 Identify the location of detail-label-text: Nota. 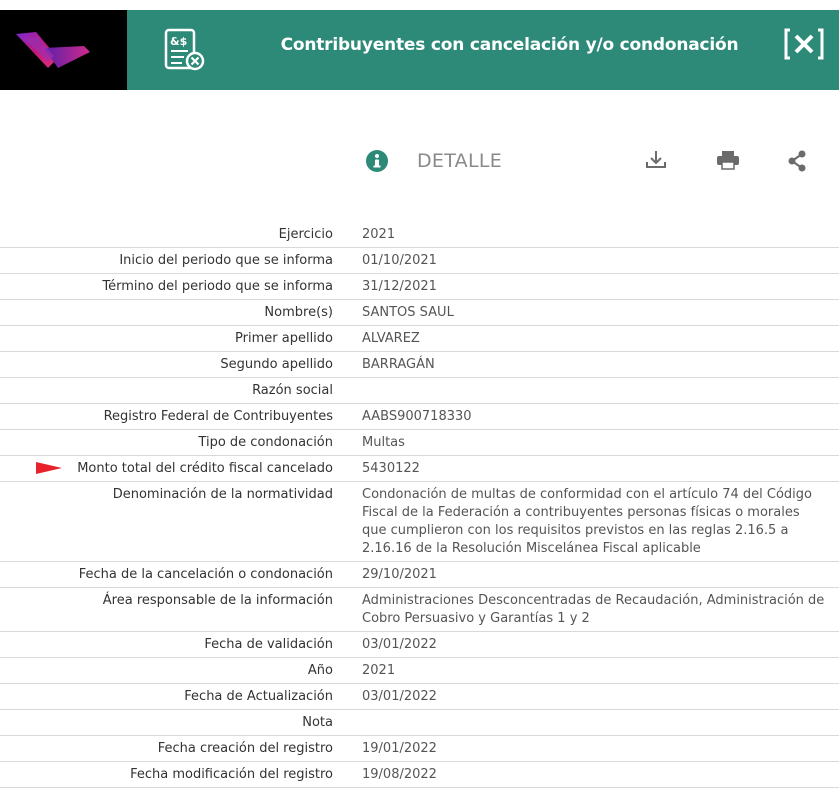
(317, 722).